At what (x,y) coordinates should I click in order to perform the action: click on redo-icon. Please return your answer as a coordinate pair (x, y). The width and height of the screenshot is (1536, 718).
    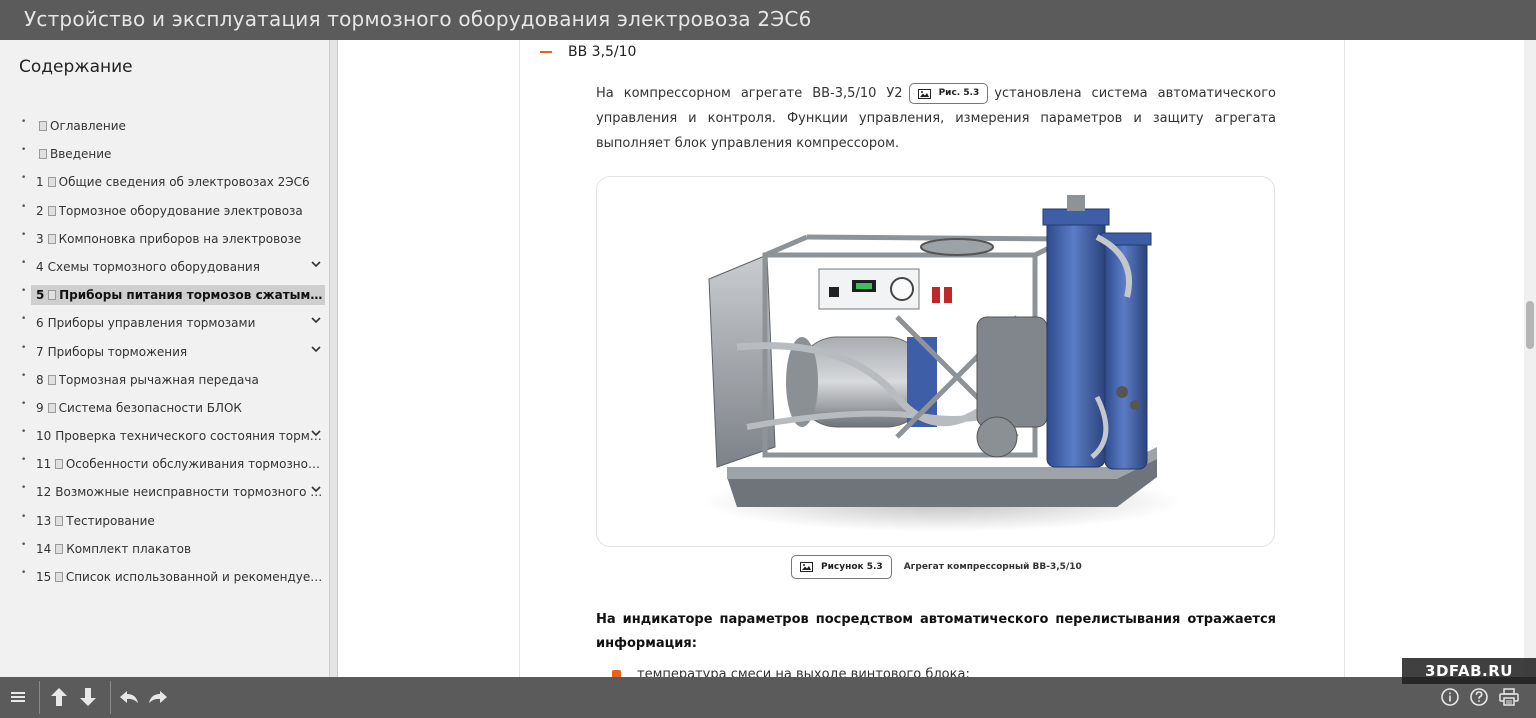
    Looking at the image, I should click on (158, 697).